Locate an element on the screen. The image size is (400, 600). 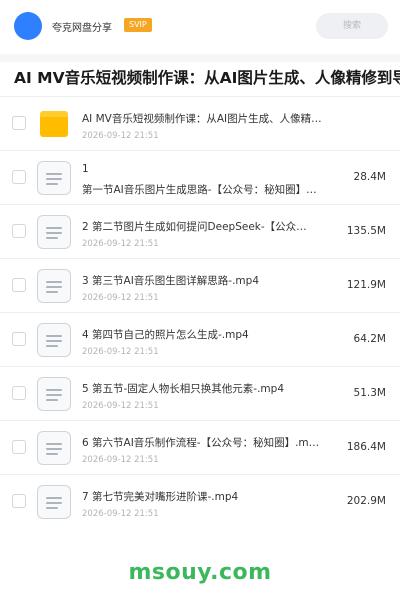
file-name: 7 第七节完美对嘴形进阶课-.mp4 is located at coordinates (160, 497).